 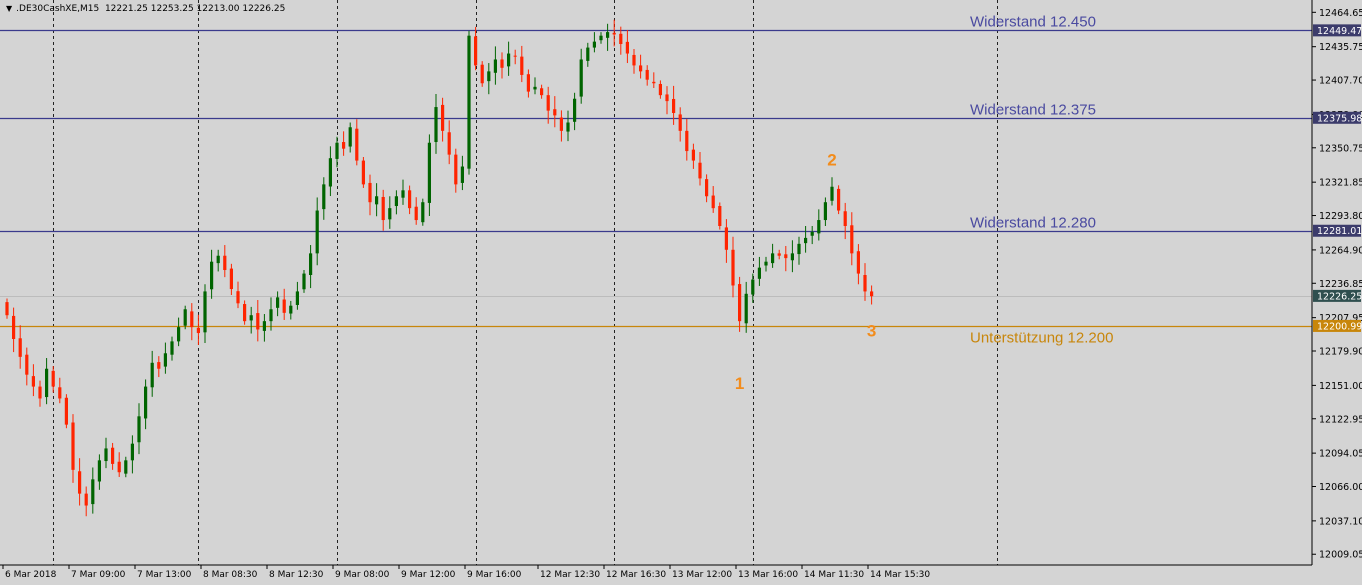 I want to click on time-tick-label: 8 Mar 12:30, so click(x=296, y=575).